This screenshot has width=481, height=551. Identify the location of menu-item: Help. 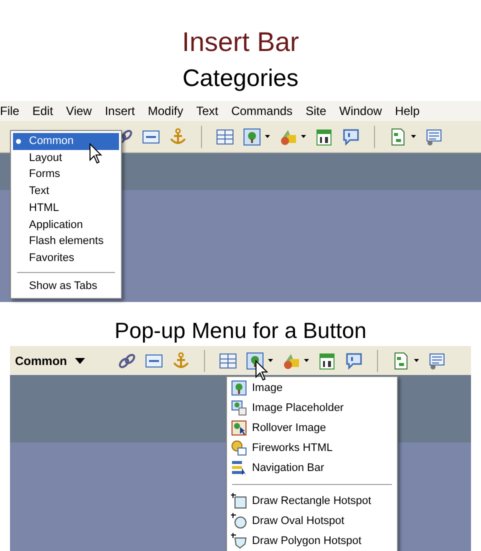
(407, 111).